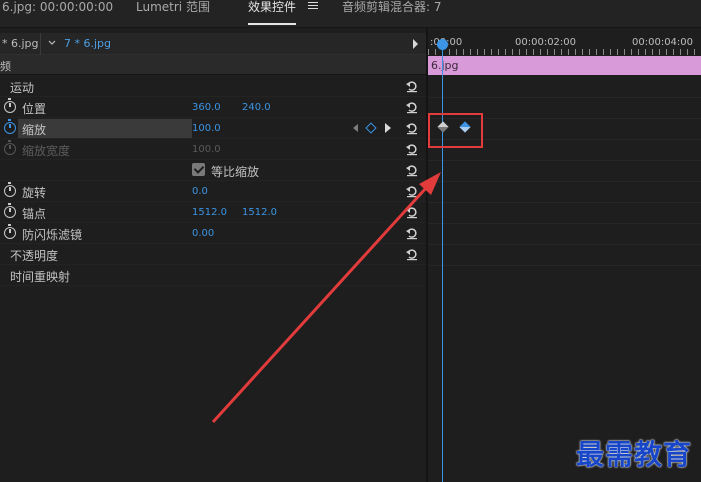 The width and height of the screenshot is (701, 482). Describe the element at coordinates (52, 43) in the screenshot. I see `chevron-down-icon` at that location.